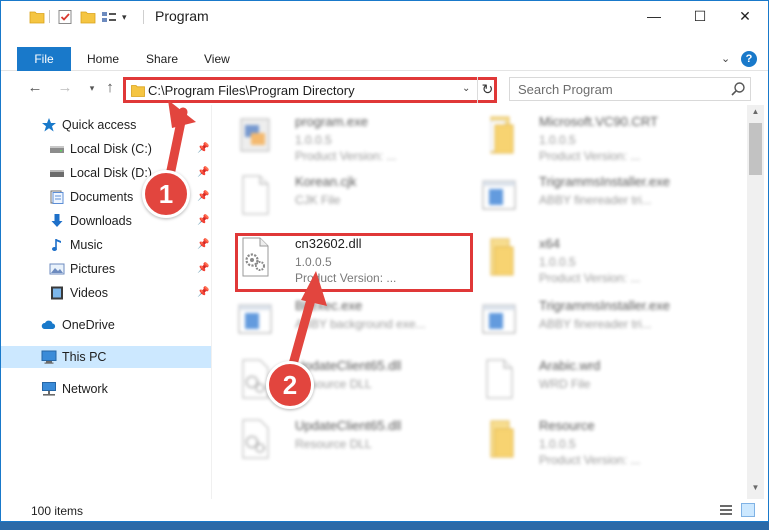 This screenshot has height=530, width=769. Describe the element at coordinates (567, 425) in the screenshot. I see `file-name: Resource` at that location.